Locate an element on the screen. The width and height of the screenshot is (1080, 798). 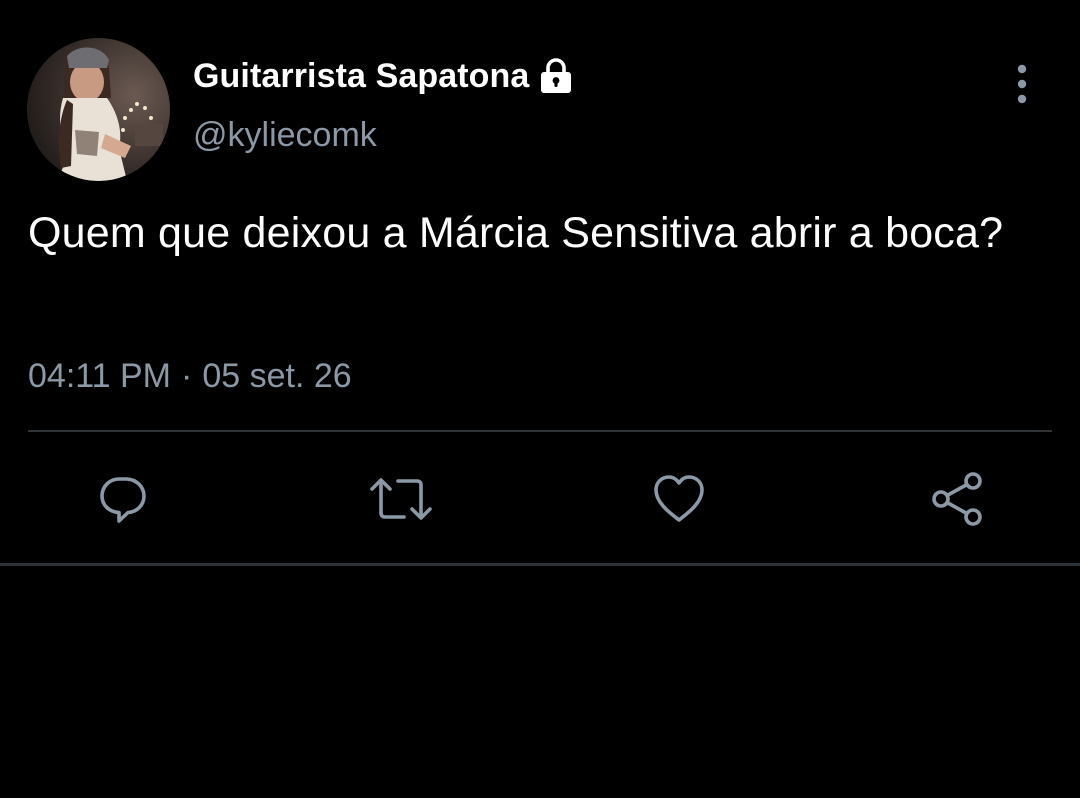
tweet-timestamp: 04:11 PM · 05 set. 26 is located at coordinates (190, 376).